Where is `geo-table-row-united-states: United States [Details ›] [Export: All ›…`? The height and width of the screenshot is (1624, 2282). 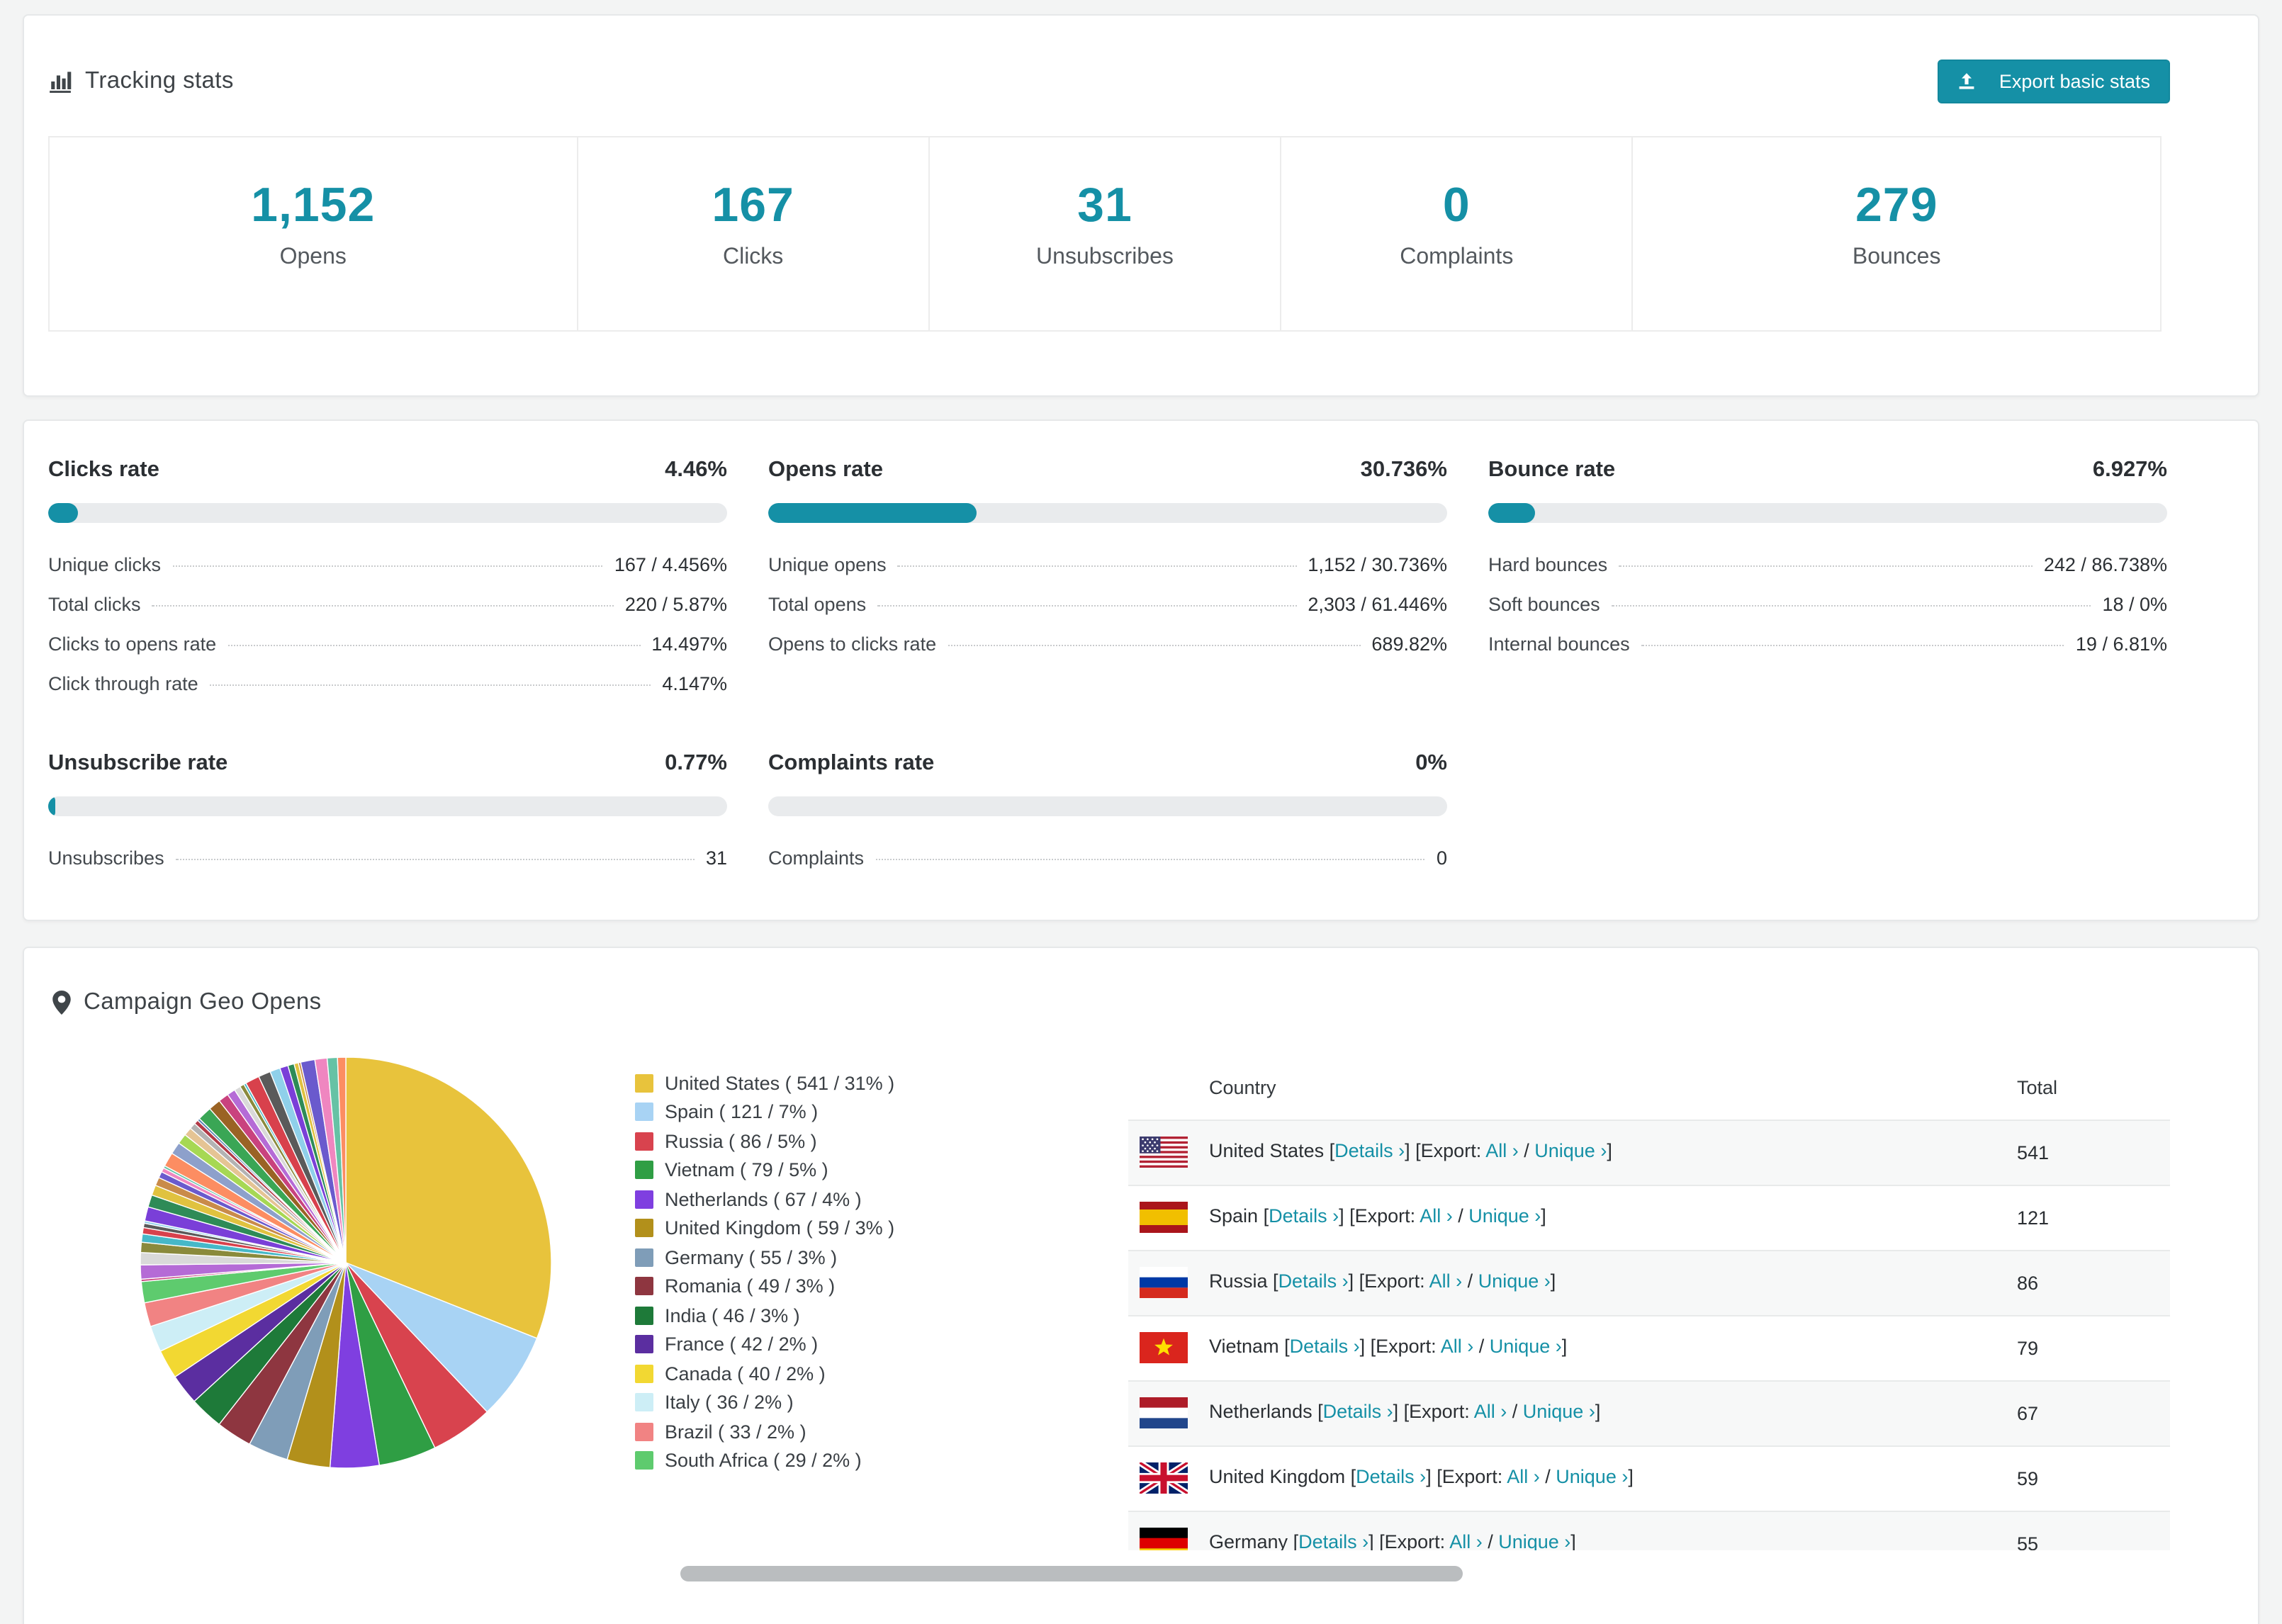 geo-table-row-united-states: United States [Details ›] [Export: All ›… is located at coordinates (1649, 1153).